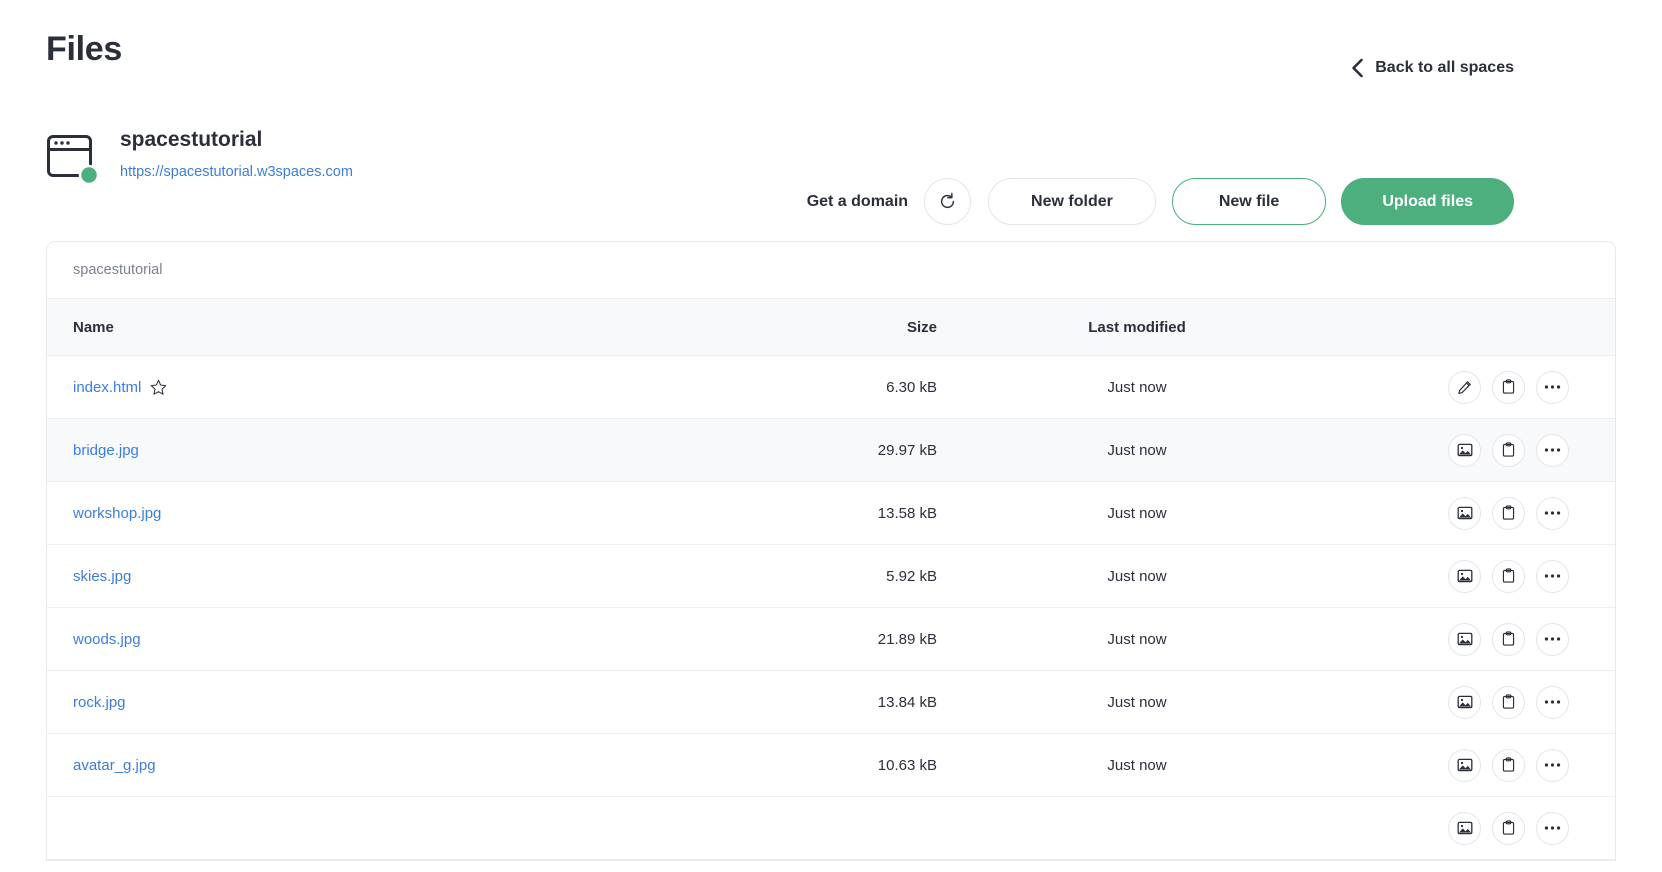 The height and width of the screenshot is (872, 1662). I want to click on file-name-link: woods.jpg, so click(107, 639).